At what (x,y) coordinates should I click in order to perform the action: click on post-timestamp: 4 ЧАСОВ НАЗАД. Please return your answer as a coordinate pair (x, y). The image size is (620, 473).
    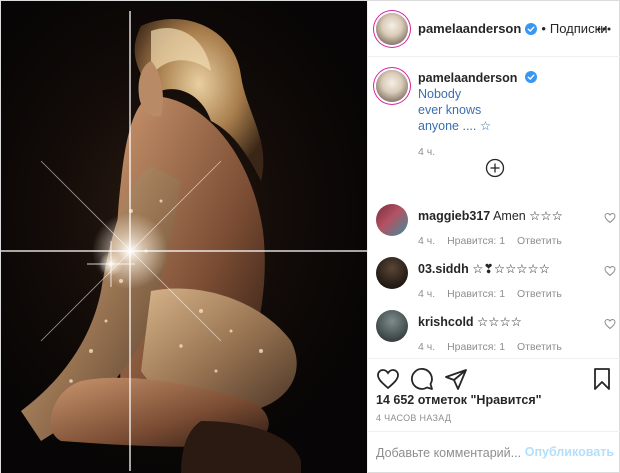
    Looking at the image, I should click on (413, 418).